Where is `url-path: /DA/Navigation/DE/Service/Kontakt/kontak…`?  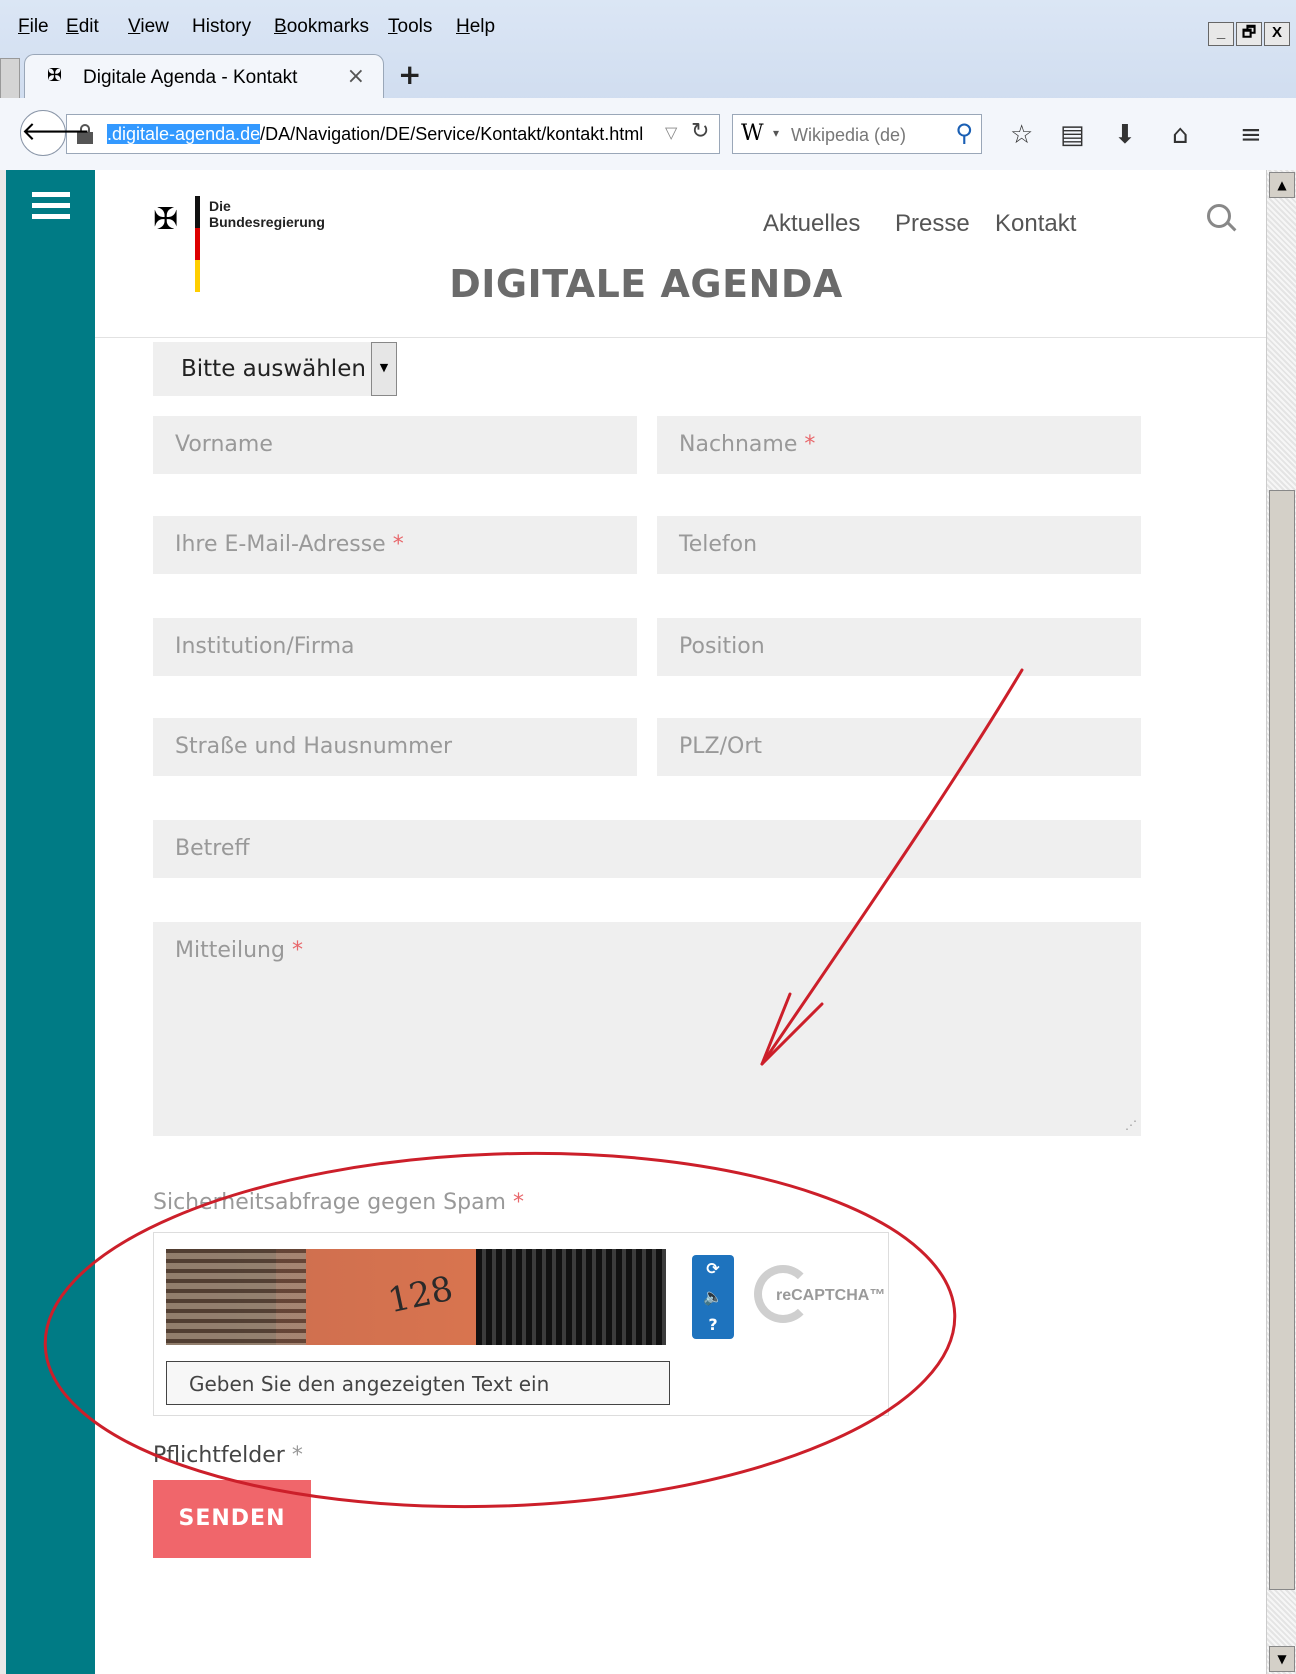
url-path: /DA/Navigation/DE/Service/Kontakt/kontak… is located at coordinates (452, 134).